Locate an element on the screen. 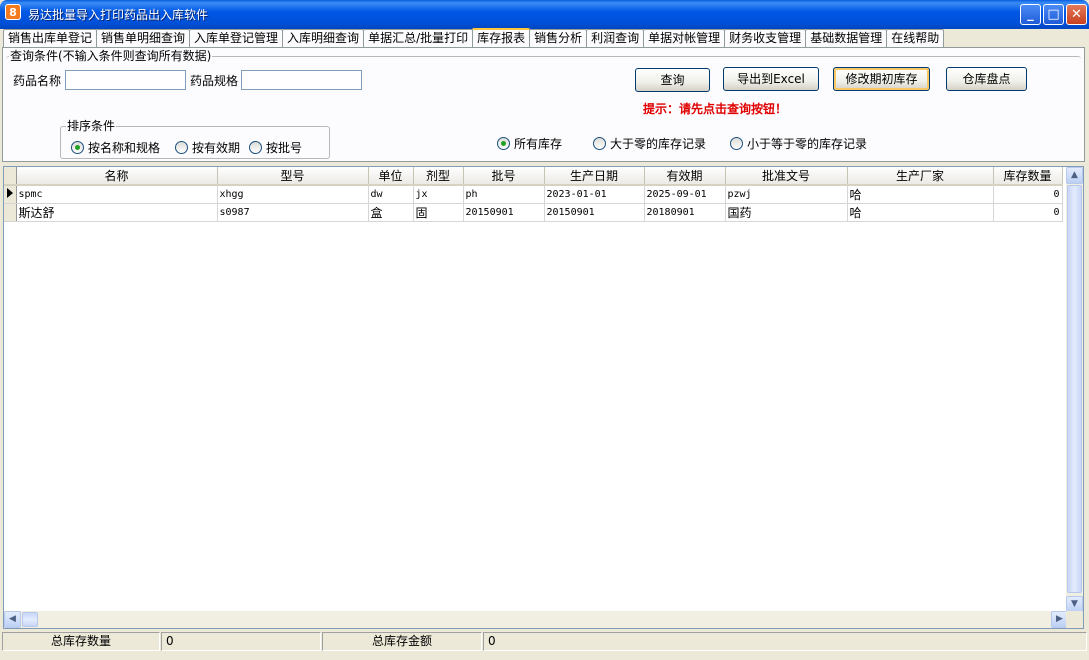 Image resolution: width=1089 pixels, height=660 pixels. app-icon: 8 is located at coordinates (13, 12).